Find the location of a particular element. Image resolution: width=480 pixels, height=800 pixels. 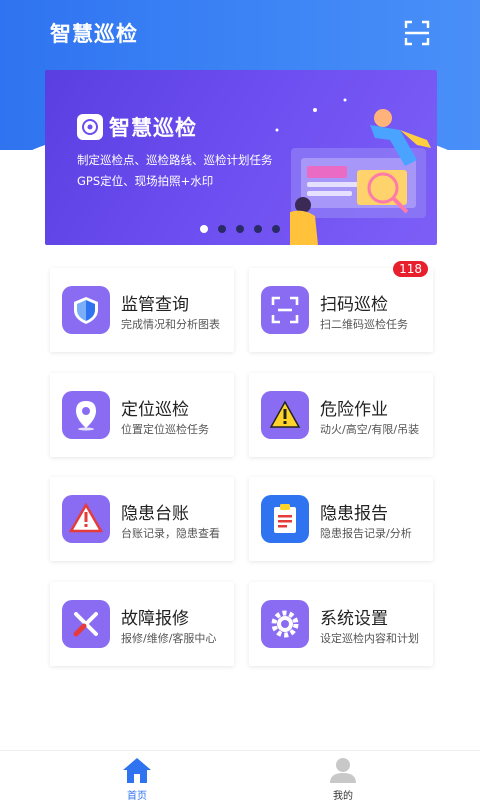

tab-mine: 我的 is located at coordinates (343, 776).